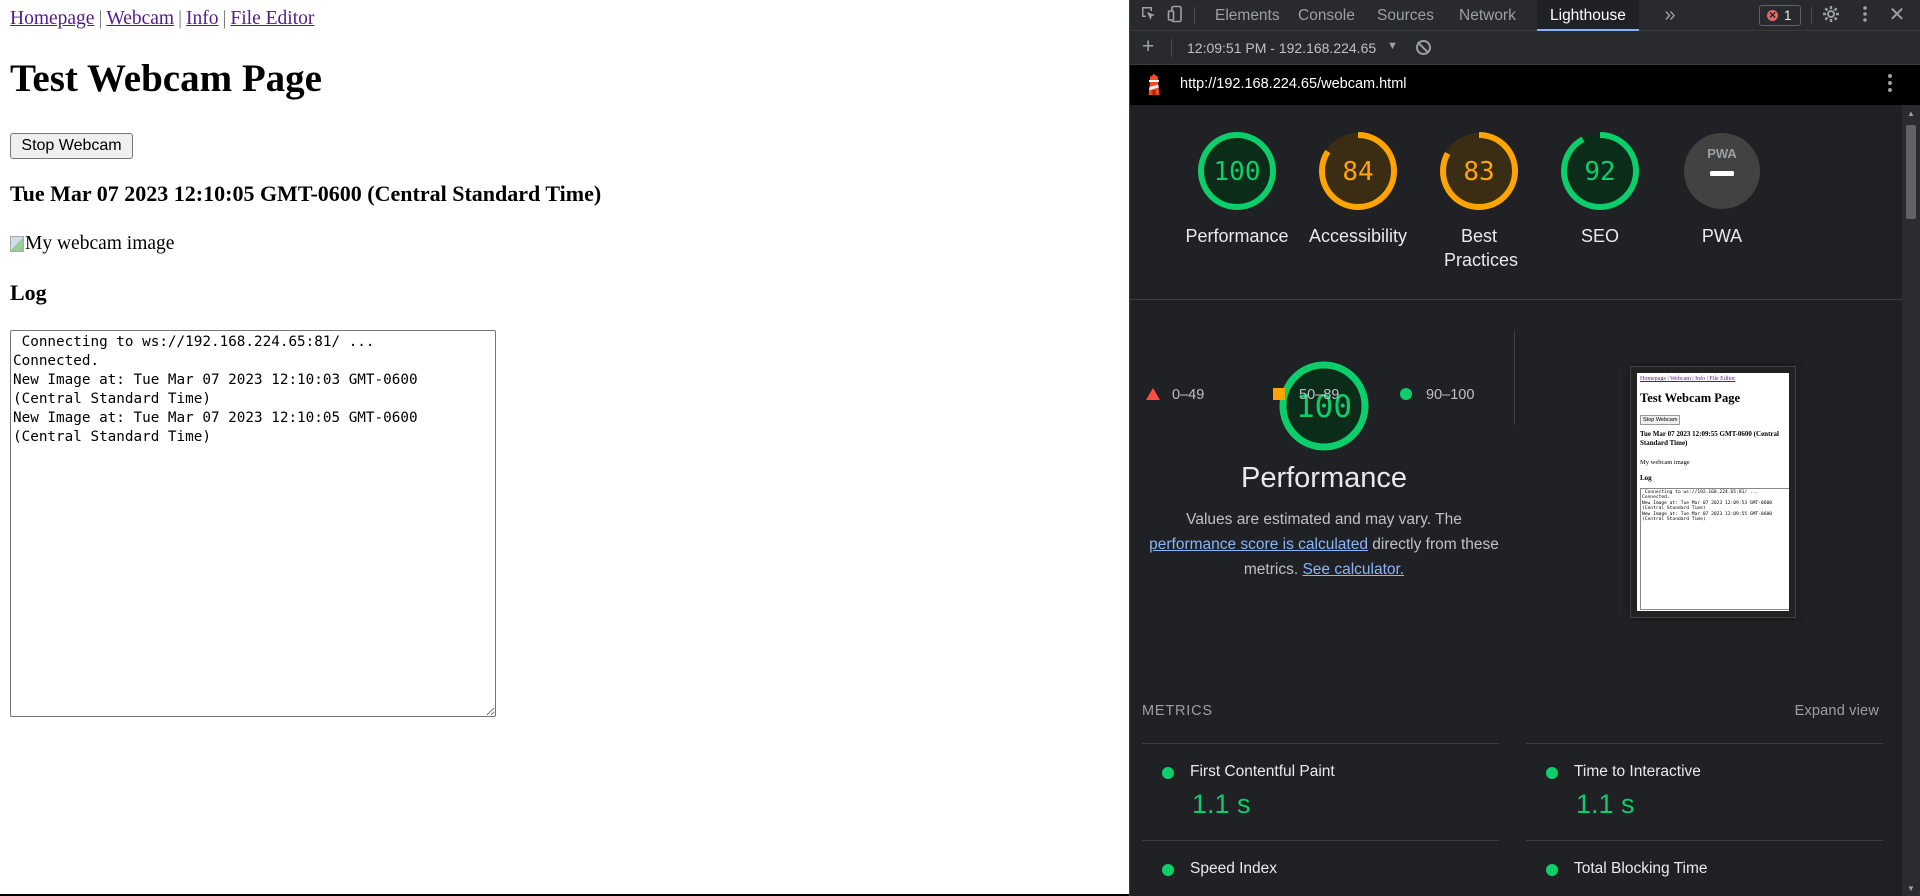 The image size is (1920, 896). I want to click on report-scrollbar: ▲ ▼, so click(1911, 500).